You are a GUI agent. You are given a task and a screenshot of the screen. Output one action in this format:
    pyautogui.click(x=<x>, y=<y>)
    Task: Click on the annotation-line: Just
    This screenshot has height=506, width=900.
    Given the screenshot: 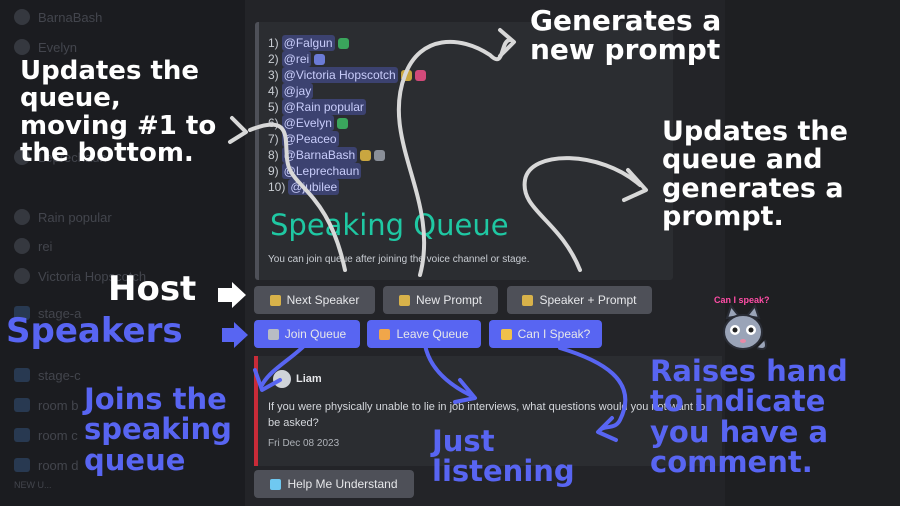 What is the action you would take?
    pyautogui.click(x=463, y=441)
    